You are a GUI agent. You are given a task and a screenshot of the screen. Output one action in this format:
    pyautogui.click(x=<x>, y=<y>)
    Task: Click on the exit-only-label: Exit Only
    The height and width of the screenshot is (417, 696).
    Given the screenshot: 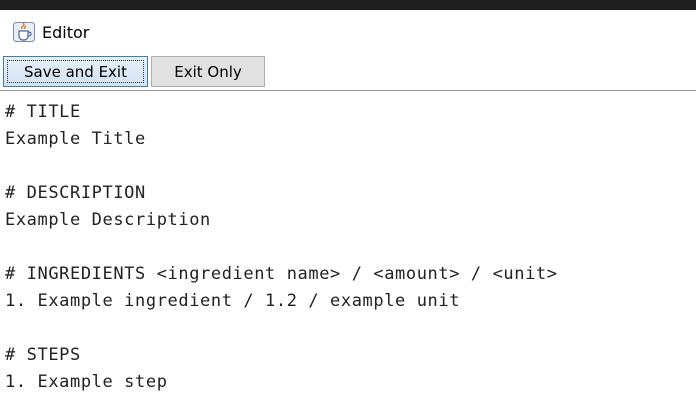 What is the action you would take?
    pyautogui.click(x=208, y=71)
    